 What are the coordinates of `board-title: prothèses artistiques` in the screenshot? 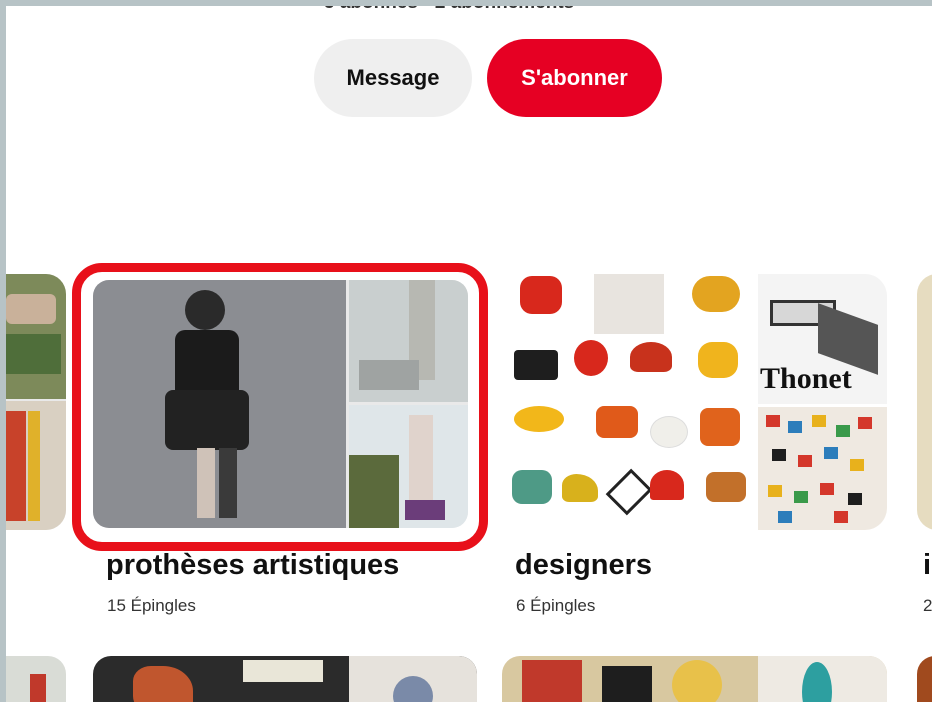 It's located at (252, 565).